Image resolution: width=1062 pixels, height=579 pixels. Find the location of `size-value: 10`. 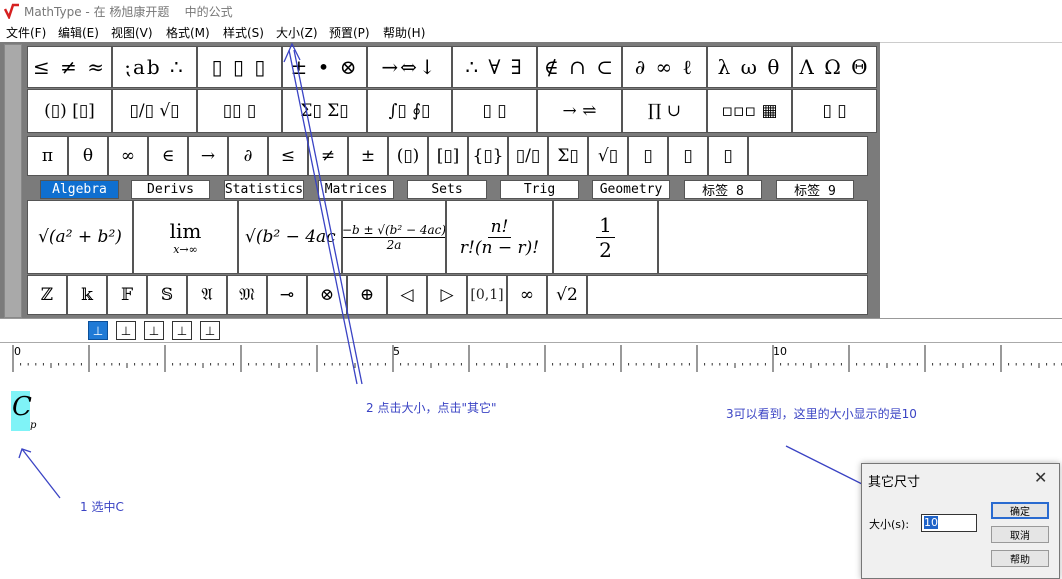

size-value: 10 is located at coordinates (931, 522).